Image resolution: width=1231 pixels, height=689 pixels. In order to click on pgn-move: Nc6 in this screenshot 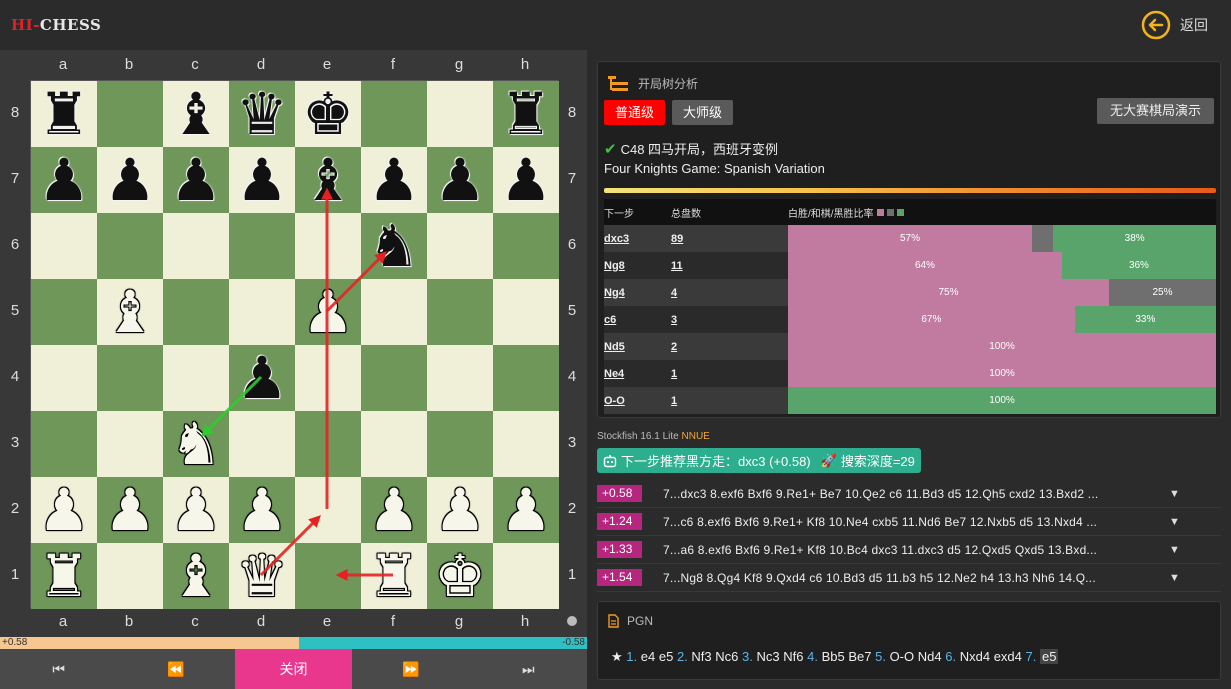, I will do `click(726, 656)`.